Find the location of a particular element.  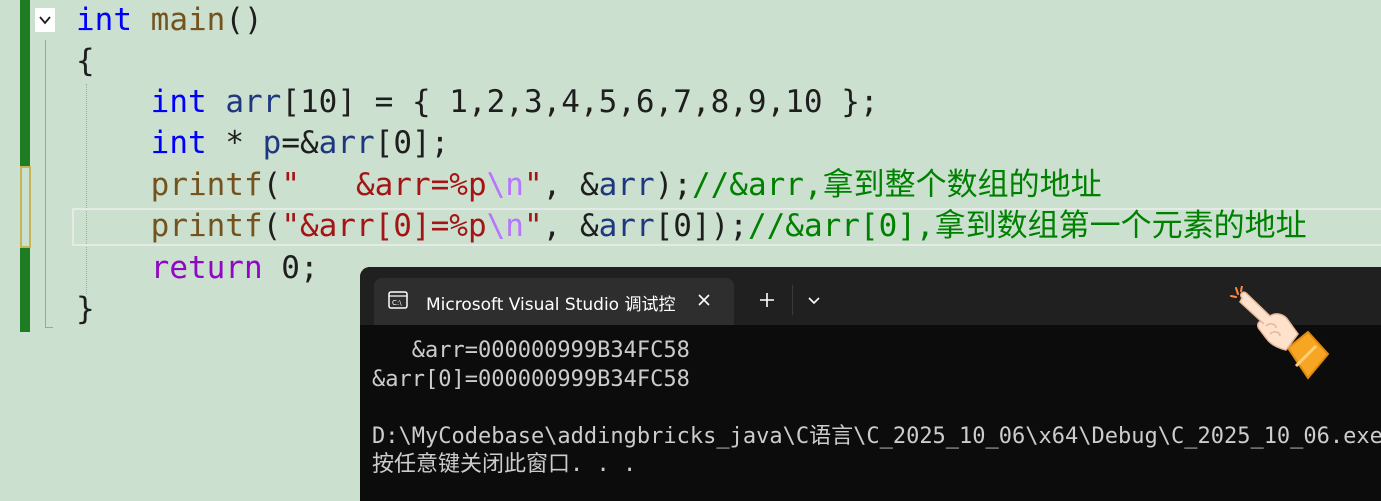

change-bar-saved-lower is located at coordinates (25, 290).